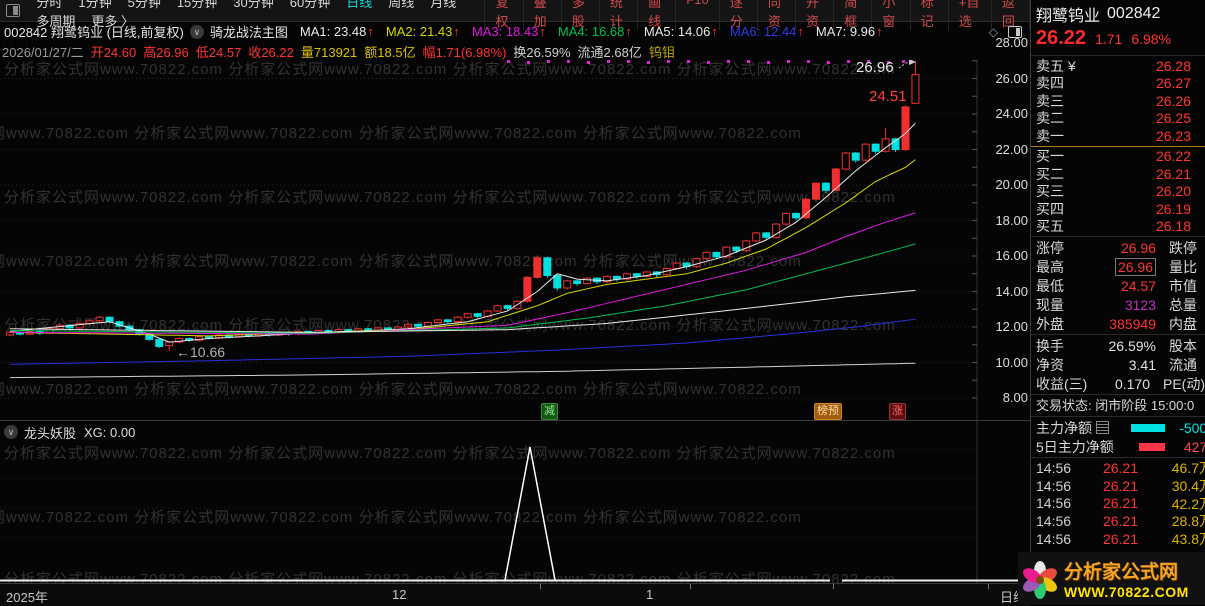 Image resolution: width=1205 pixels, height=606 pixels. I want to click on stat-label-2: 市值, so click(1183, 285).